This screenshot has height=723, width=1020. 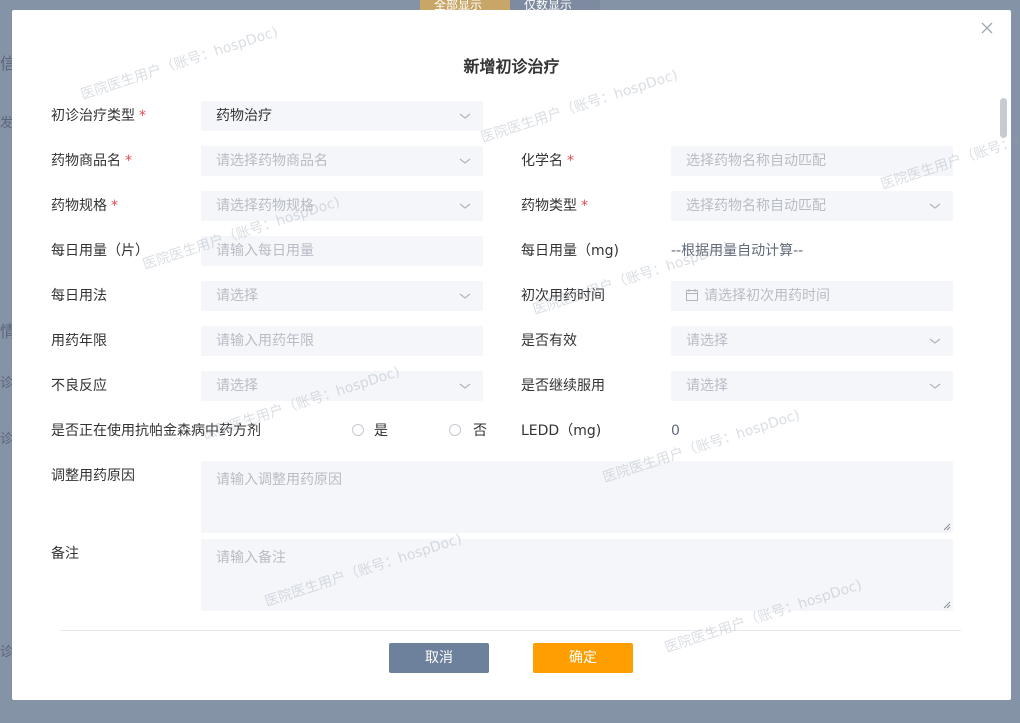 What do you see at coordinates (511, 431) in the screenshot?
I see `form-row: 是否正在使用抗帕金森病中药方剂 是 否 LEDD（mg) 0` at bounding box center [511, 431].